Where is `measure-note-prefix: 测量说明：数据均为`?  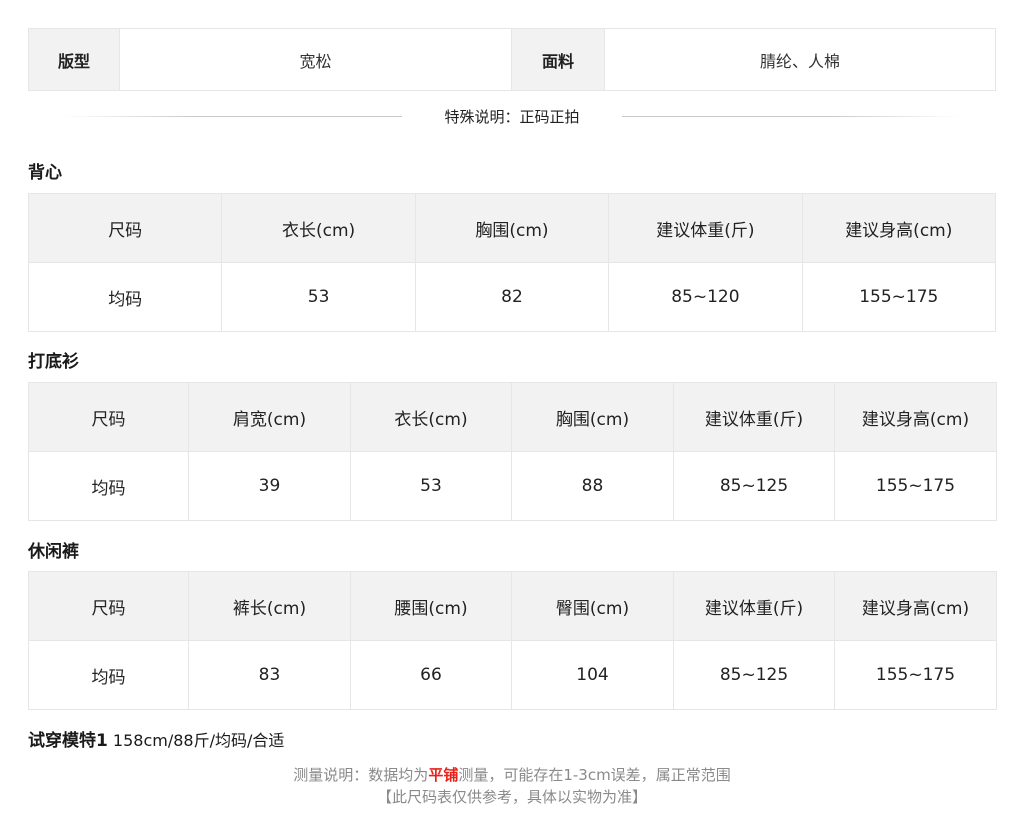 measure-note-prefix: 测量说明：数据均为 is located at coordinates (361, 775).